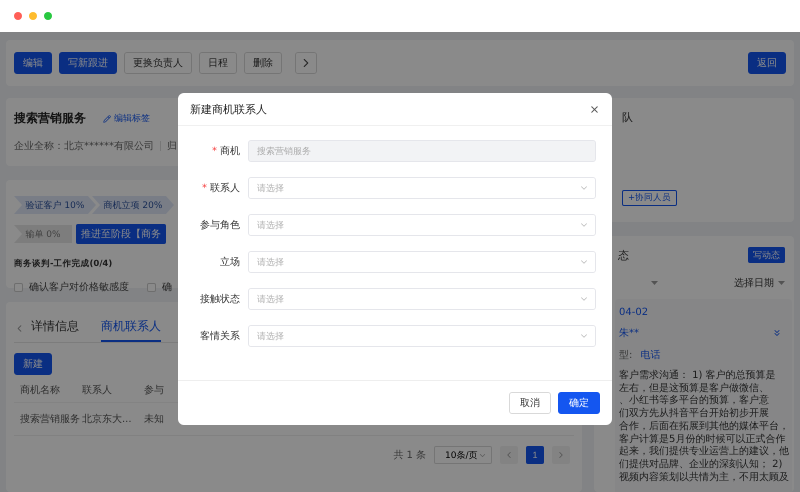  Describe the element at coordinates (702, 440) in the screenshot. I see `note-line: 客户计算是5月份的时候可以正式合作` at that location.